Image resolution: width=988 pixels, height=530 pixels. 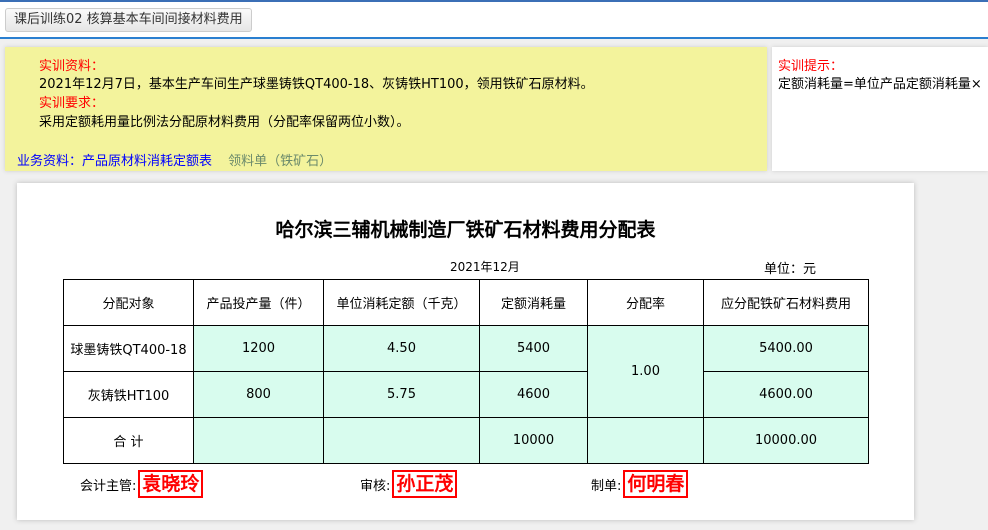 I want to click on link-quota-table: 业务资料：产品原材料消耗定额表, so click(x=114, y=161).